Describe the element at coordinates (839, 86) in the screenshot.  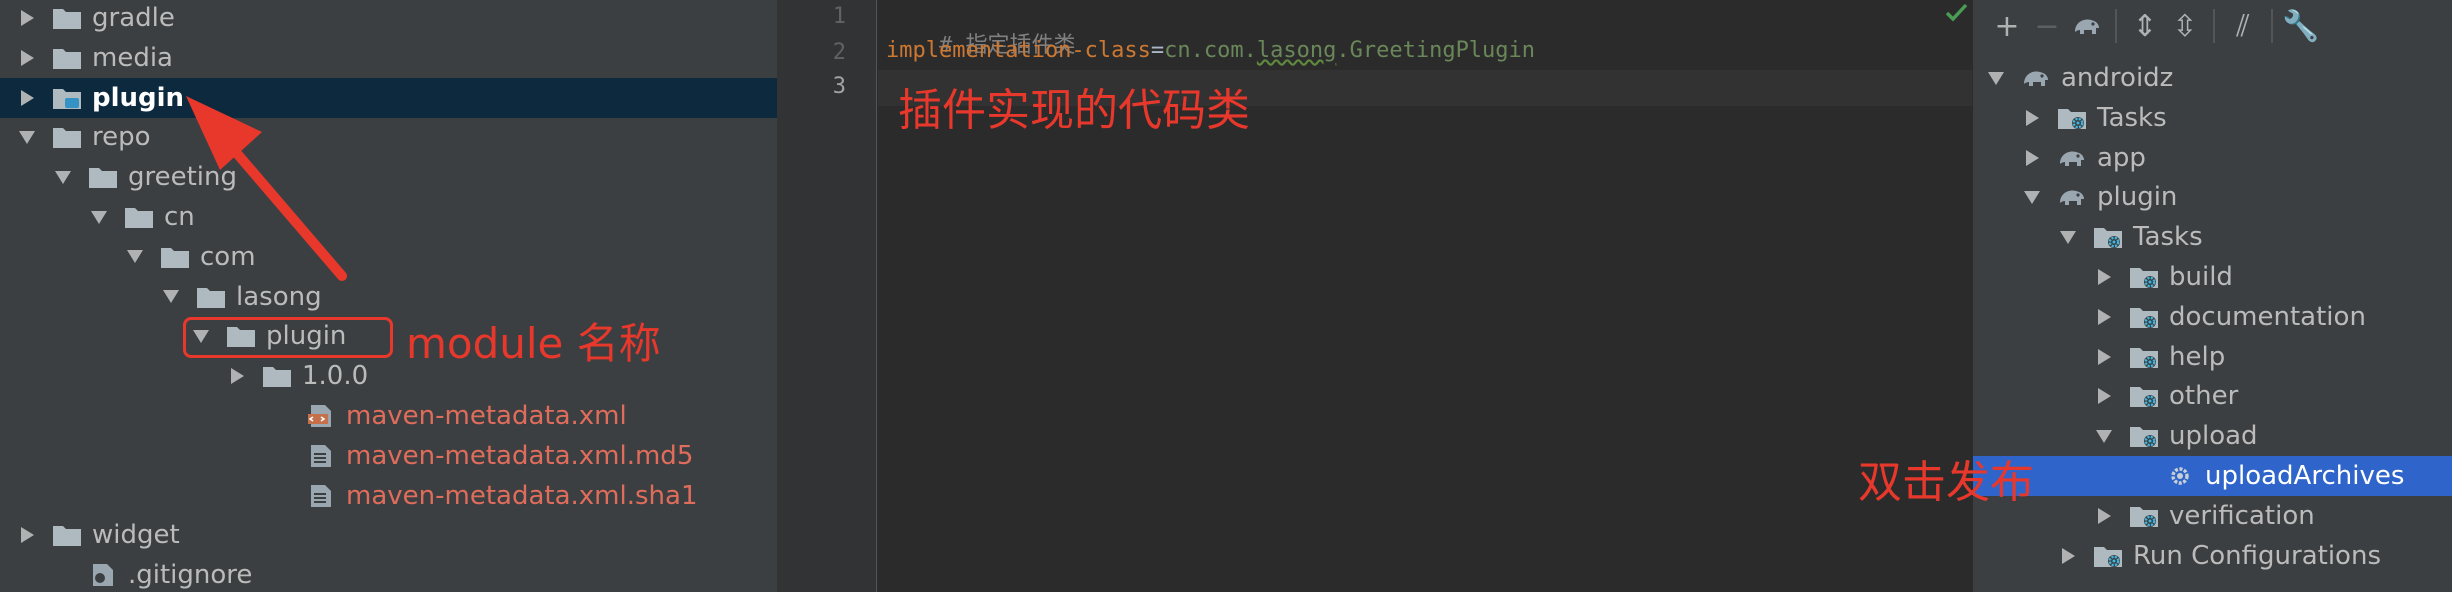
I see `line-number: 3` at that location.